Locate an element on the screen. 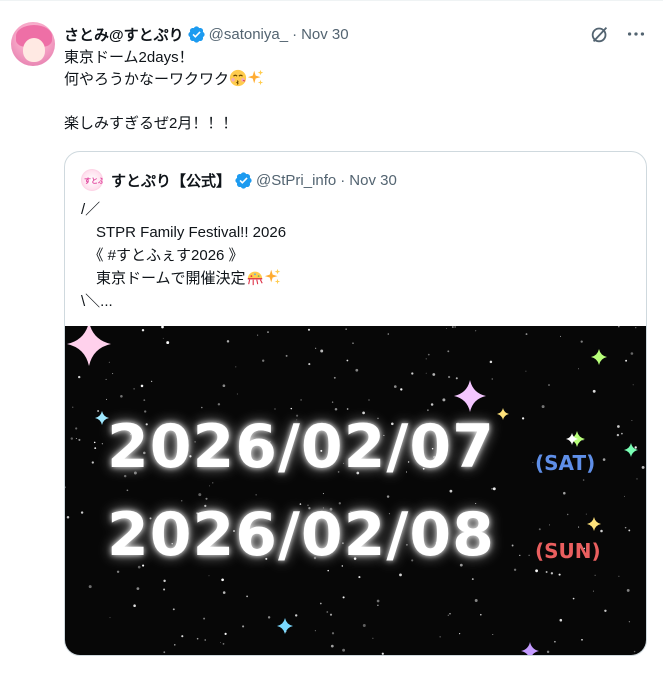 The height and width of the screenshot is (687, 663). quote-header: すとぷり すとぷり【公式】 @StPri_info · Nov 30 is located at coordinates (239, 180).